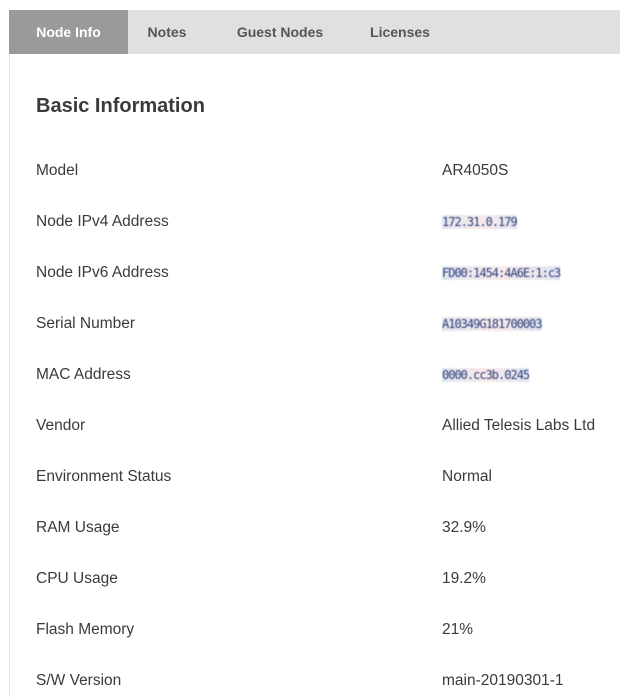 The width and height of the screenshot is (620, 697). I want to click on tab-licenses: Licenses, so click(400, 32).